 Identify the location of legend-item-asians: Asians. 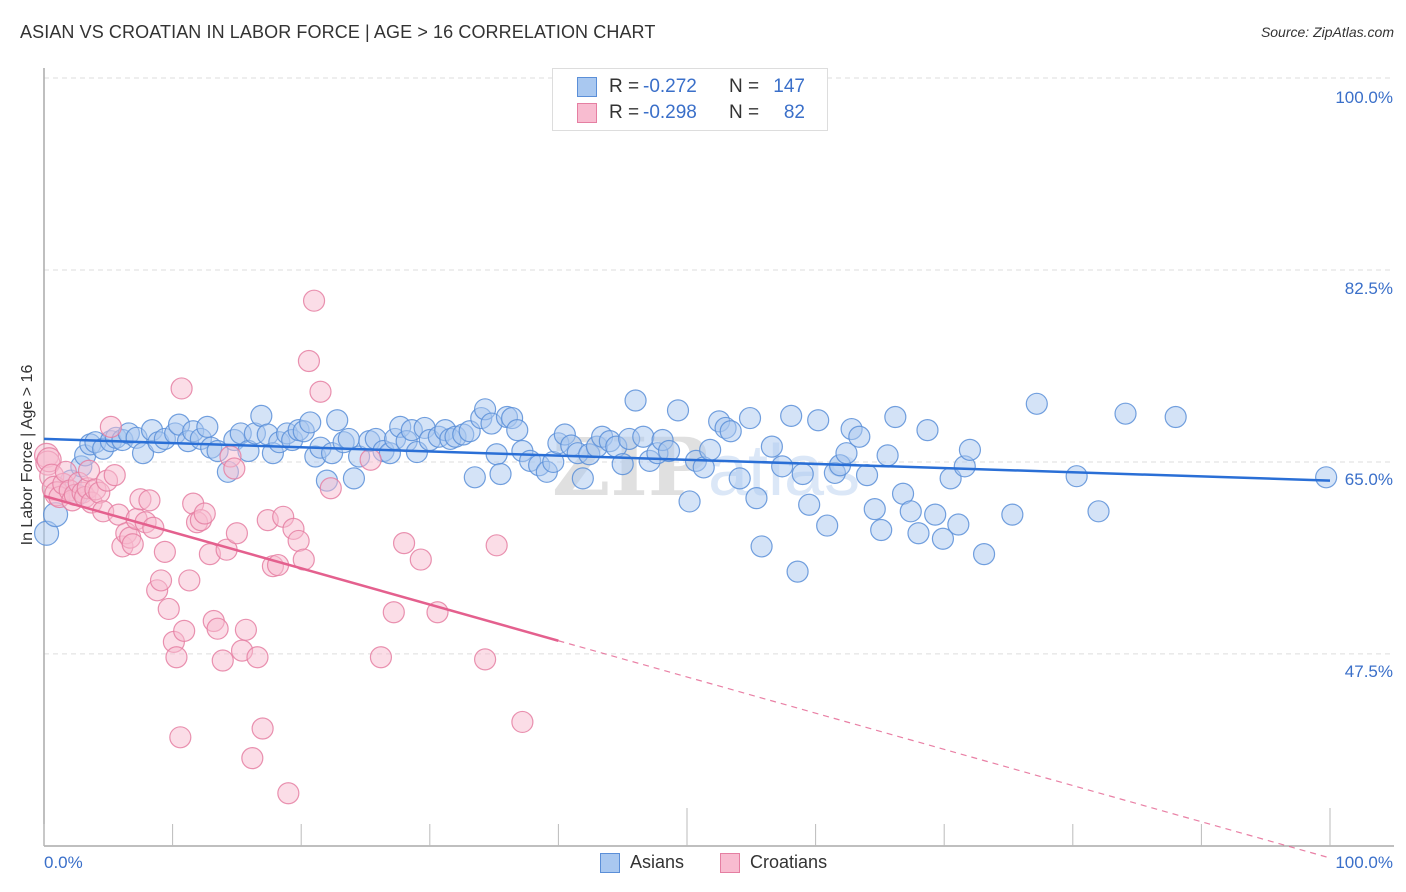
(642, 862).